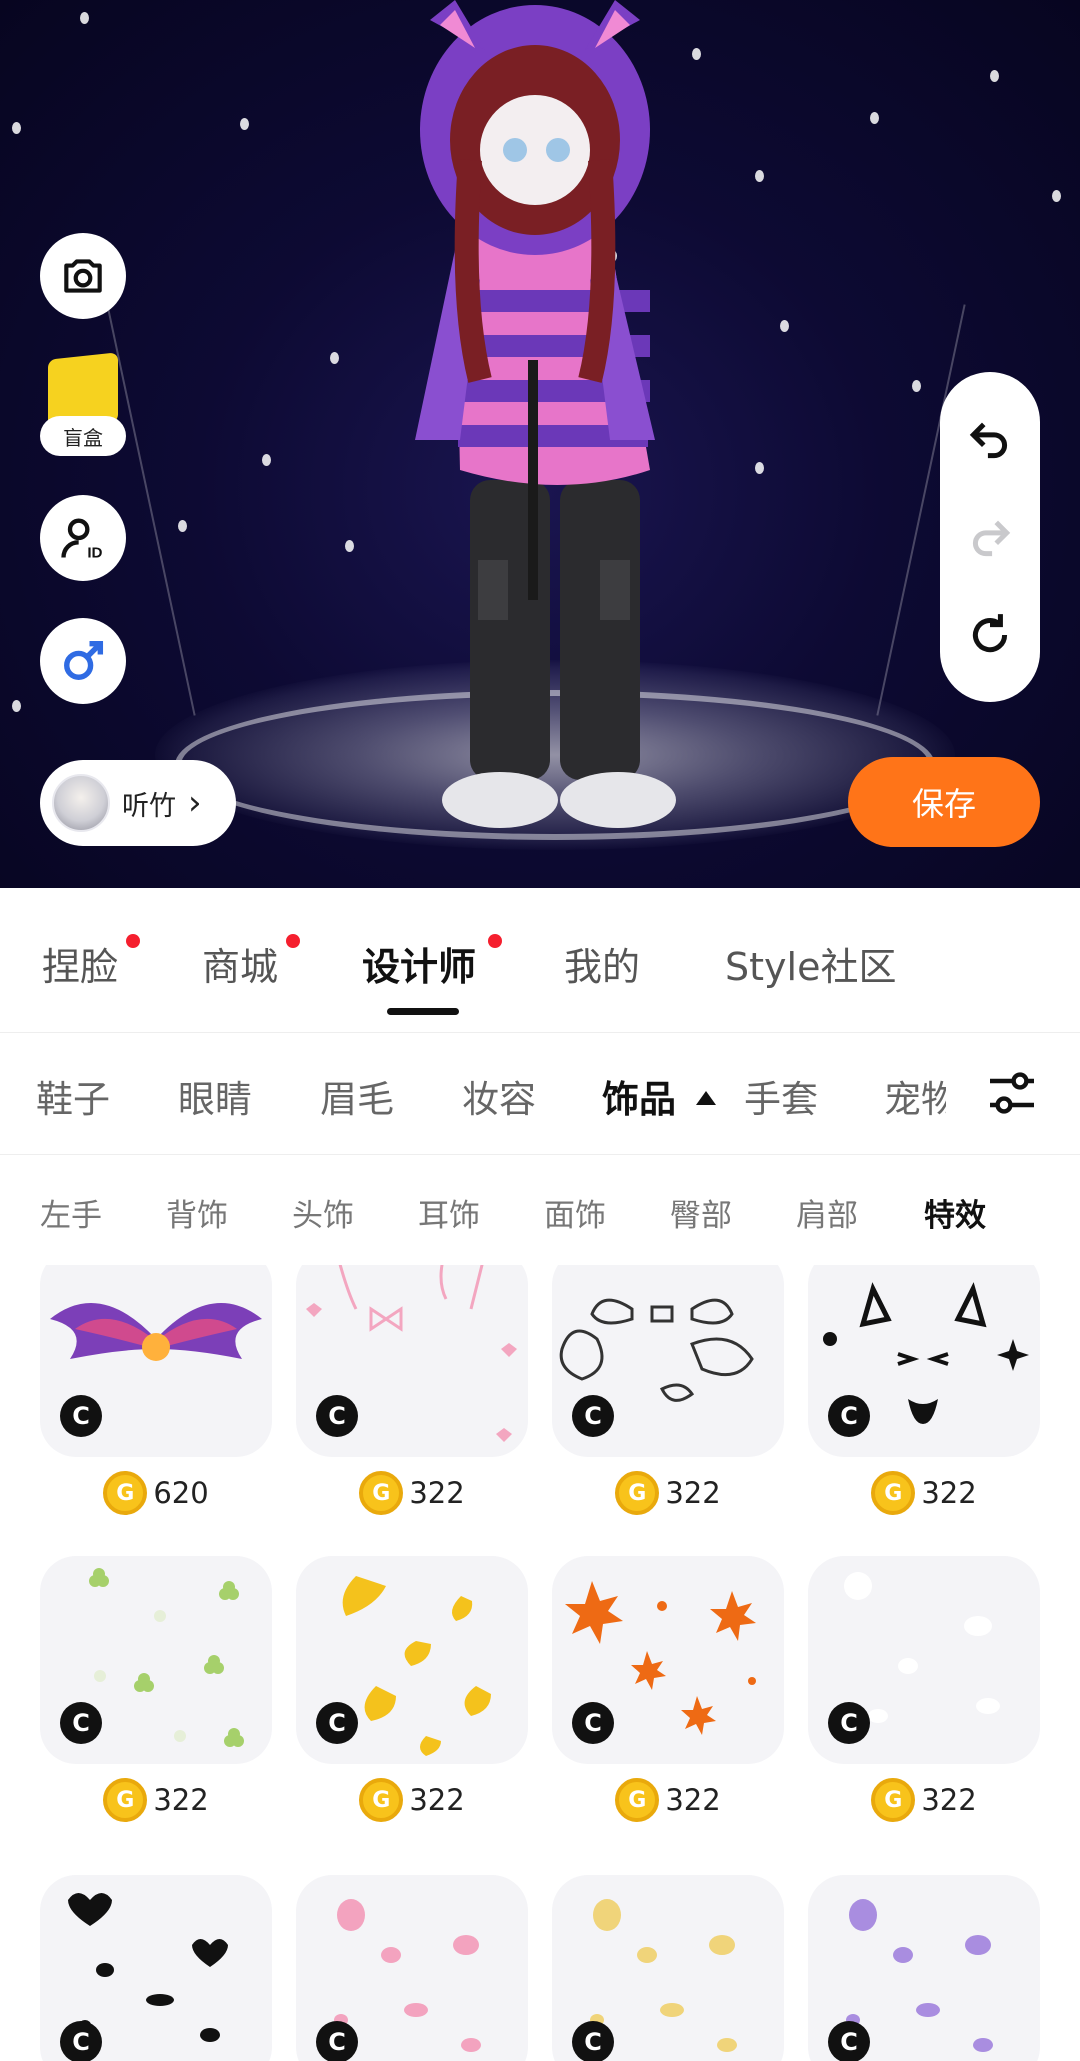  Describe the element at coordinates (944, 802) in the screenshot. I see `save-button: 保存` at that location.